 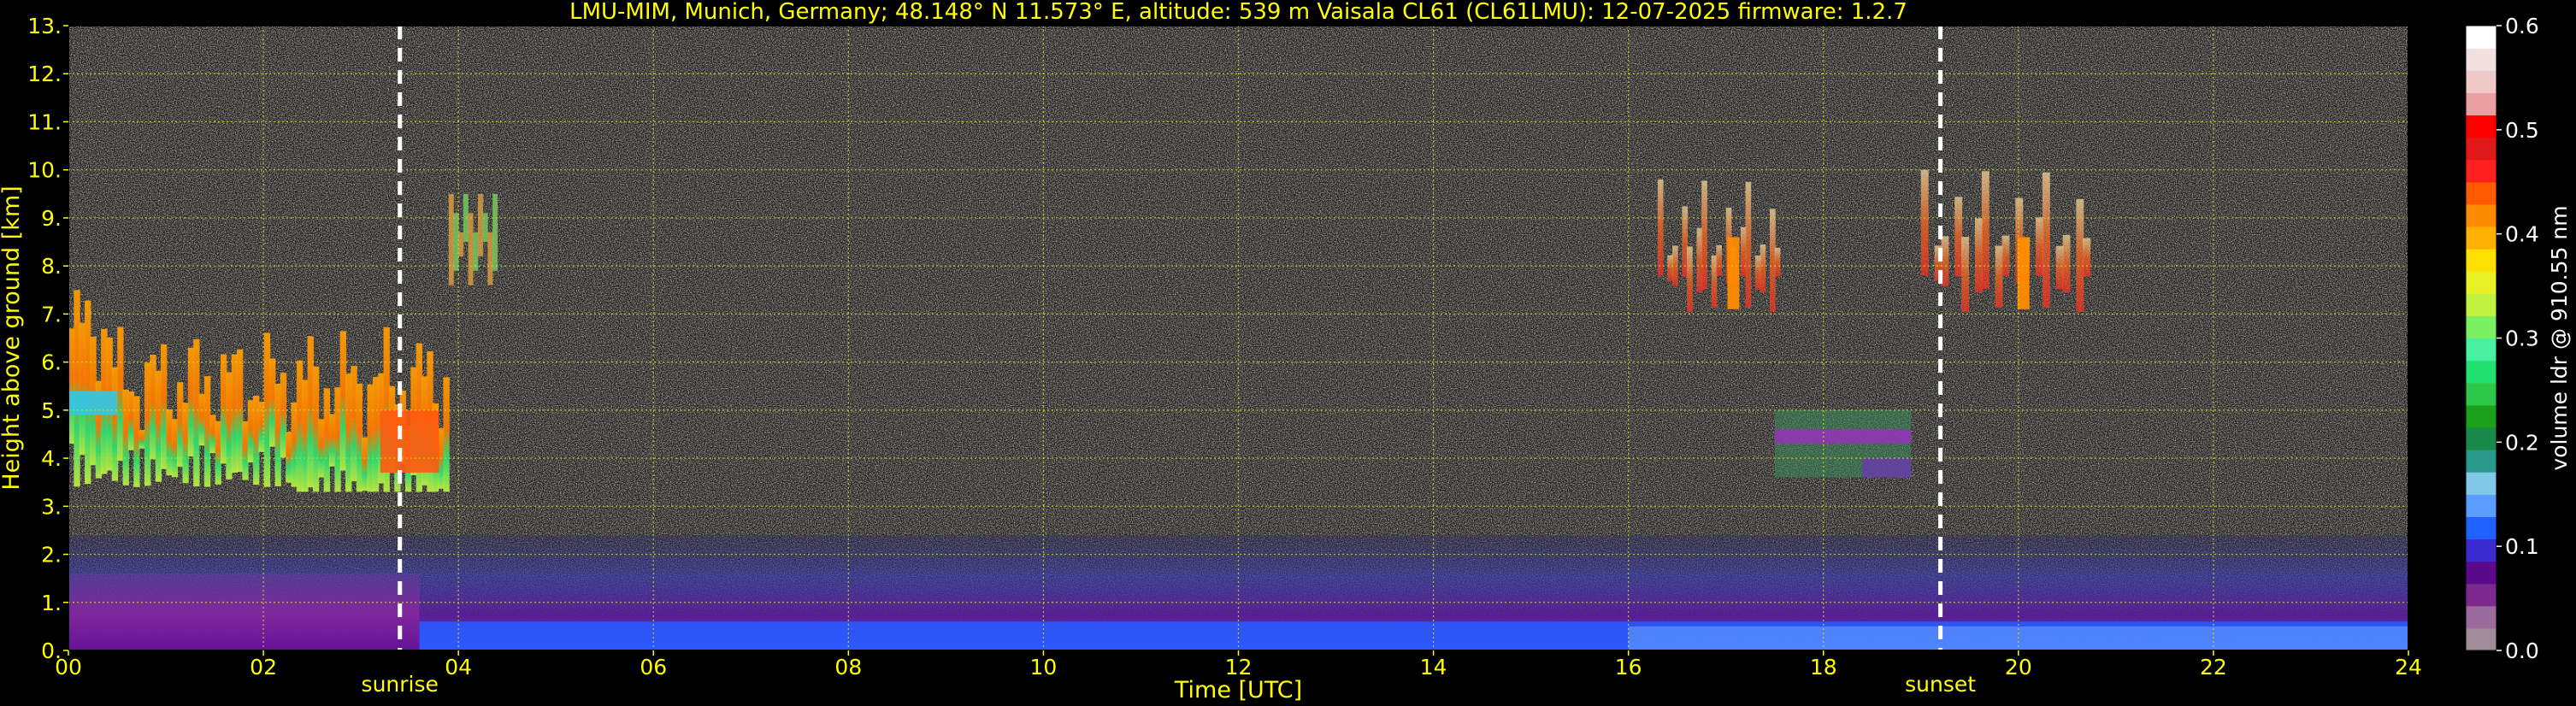 I want to click on marker-label-sunset: sunset, so click(x=1940, y=684).